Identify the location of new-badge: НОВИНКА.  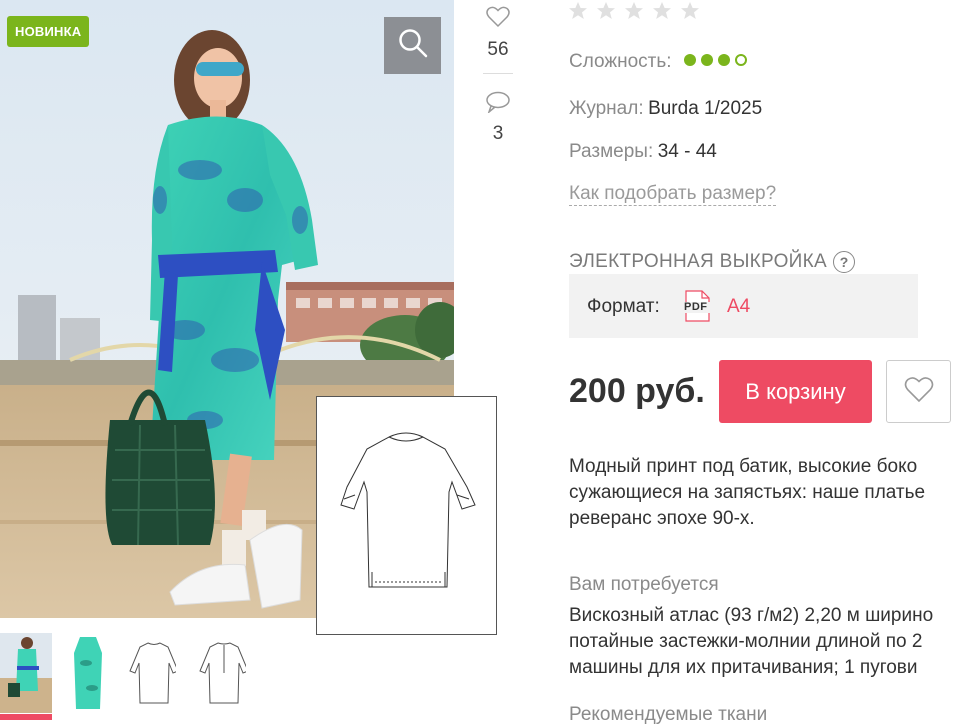
(48, 31).